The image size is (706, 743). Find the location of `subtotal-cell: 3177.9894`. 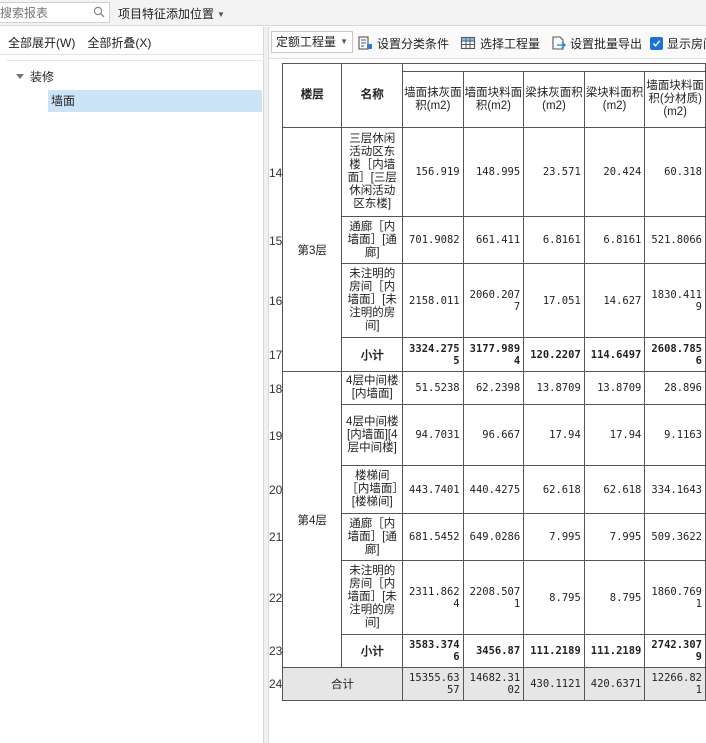

subtotal-cell: 3177.9894 is located at coordinates (493, 354).